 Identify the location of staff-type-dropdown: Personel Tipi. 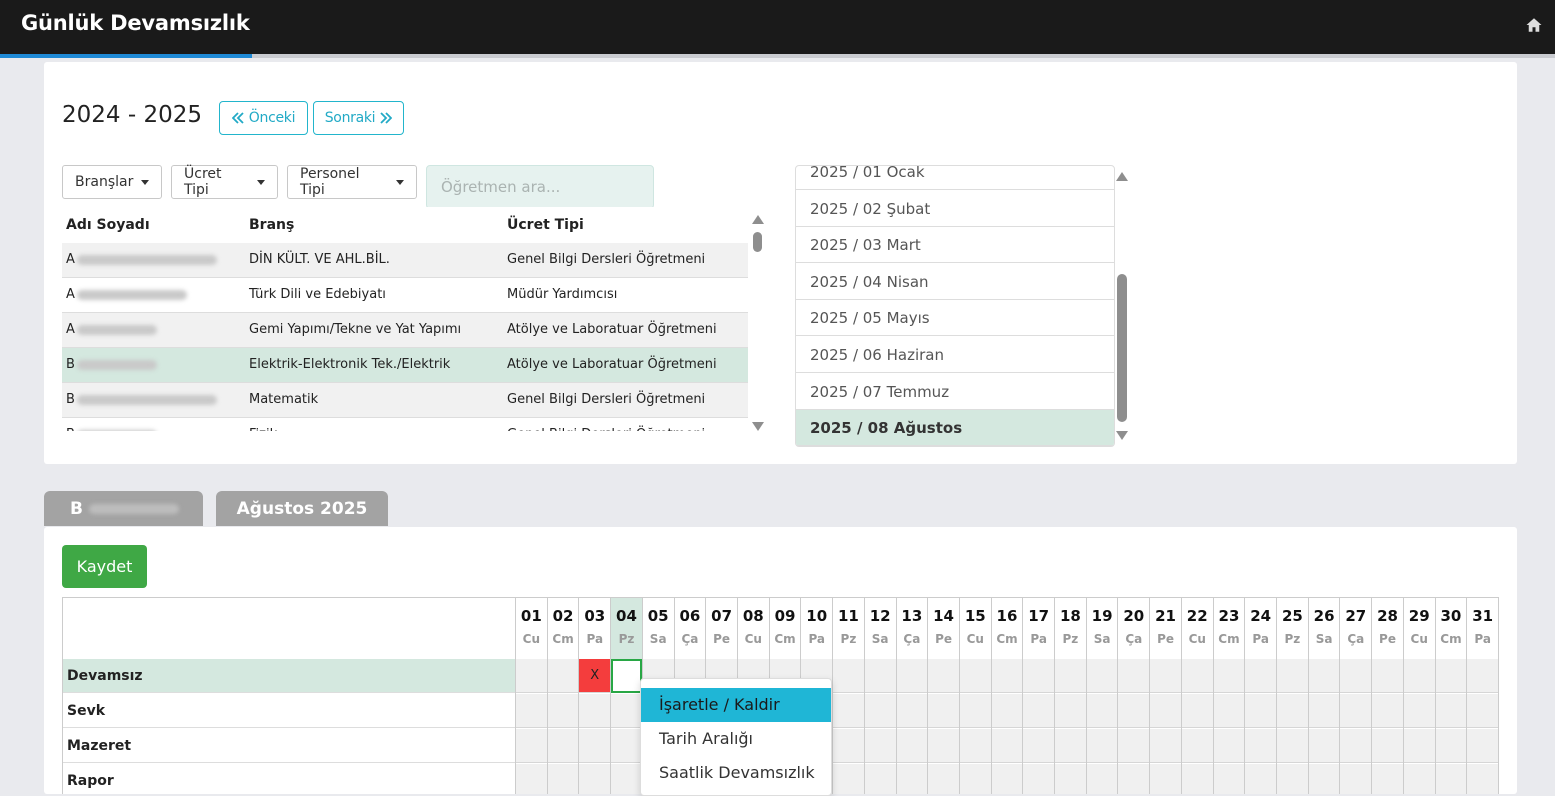
(352, 182).